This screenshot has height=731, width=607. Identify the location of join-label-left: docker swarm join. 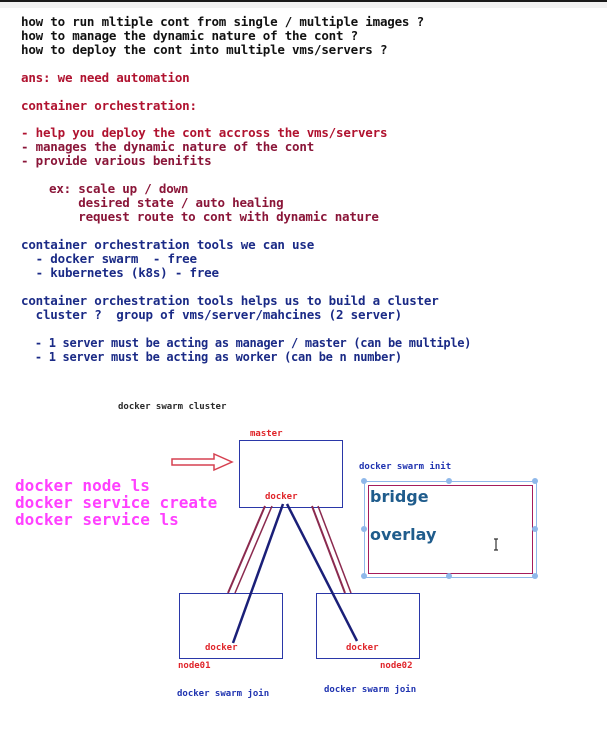
(223, 694).